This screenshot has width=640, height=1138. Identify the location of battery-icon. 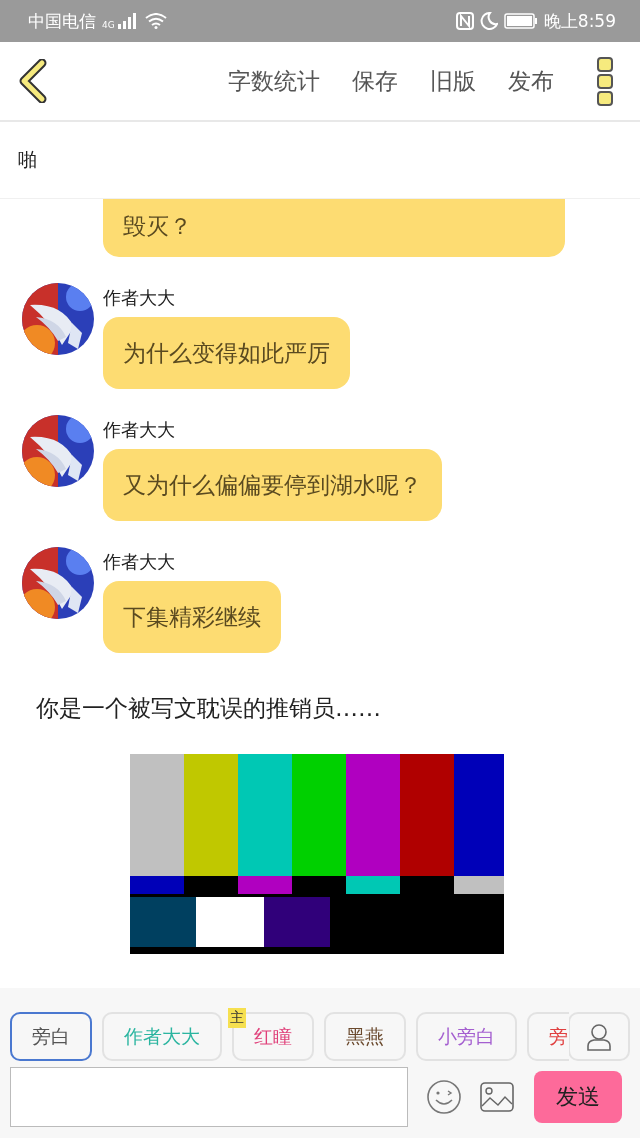
(520, 21).